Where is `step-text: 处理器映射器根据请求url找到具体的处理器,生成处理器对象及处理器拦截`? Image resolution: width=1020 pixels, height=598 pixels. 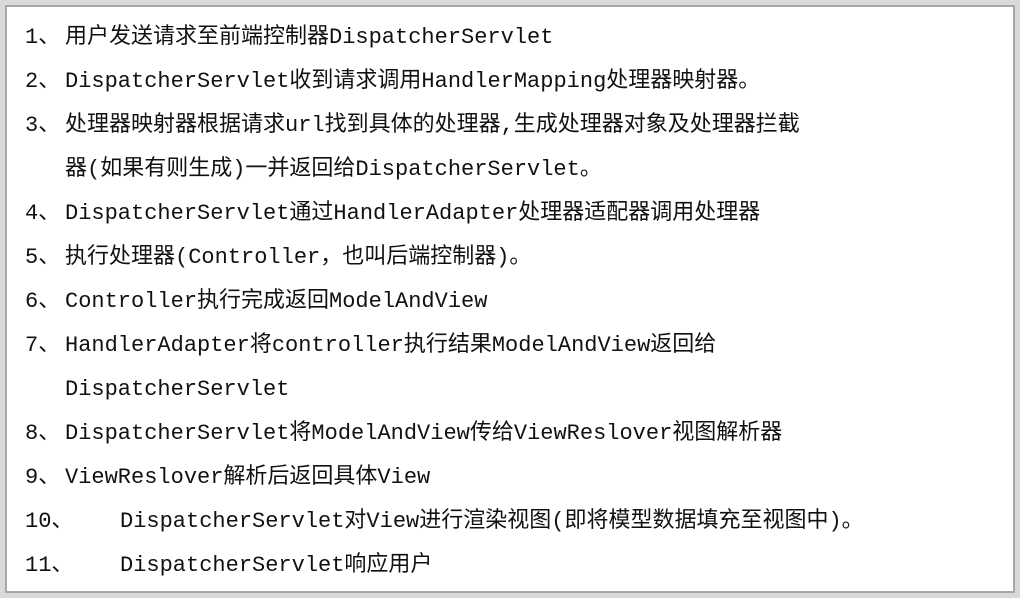
step-text: 处理器映射器根据请求url找到具体的处理器,生成处理器对象及处理器拦截 is located at coordinates (432, 125).